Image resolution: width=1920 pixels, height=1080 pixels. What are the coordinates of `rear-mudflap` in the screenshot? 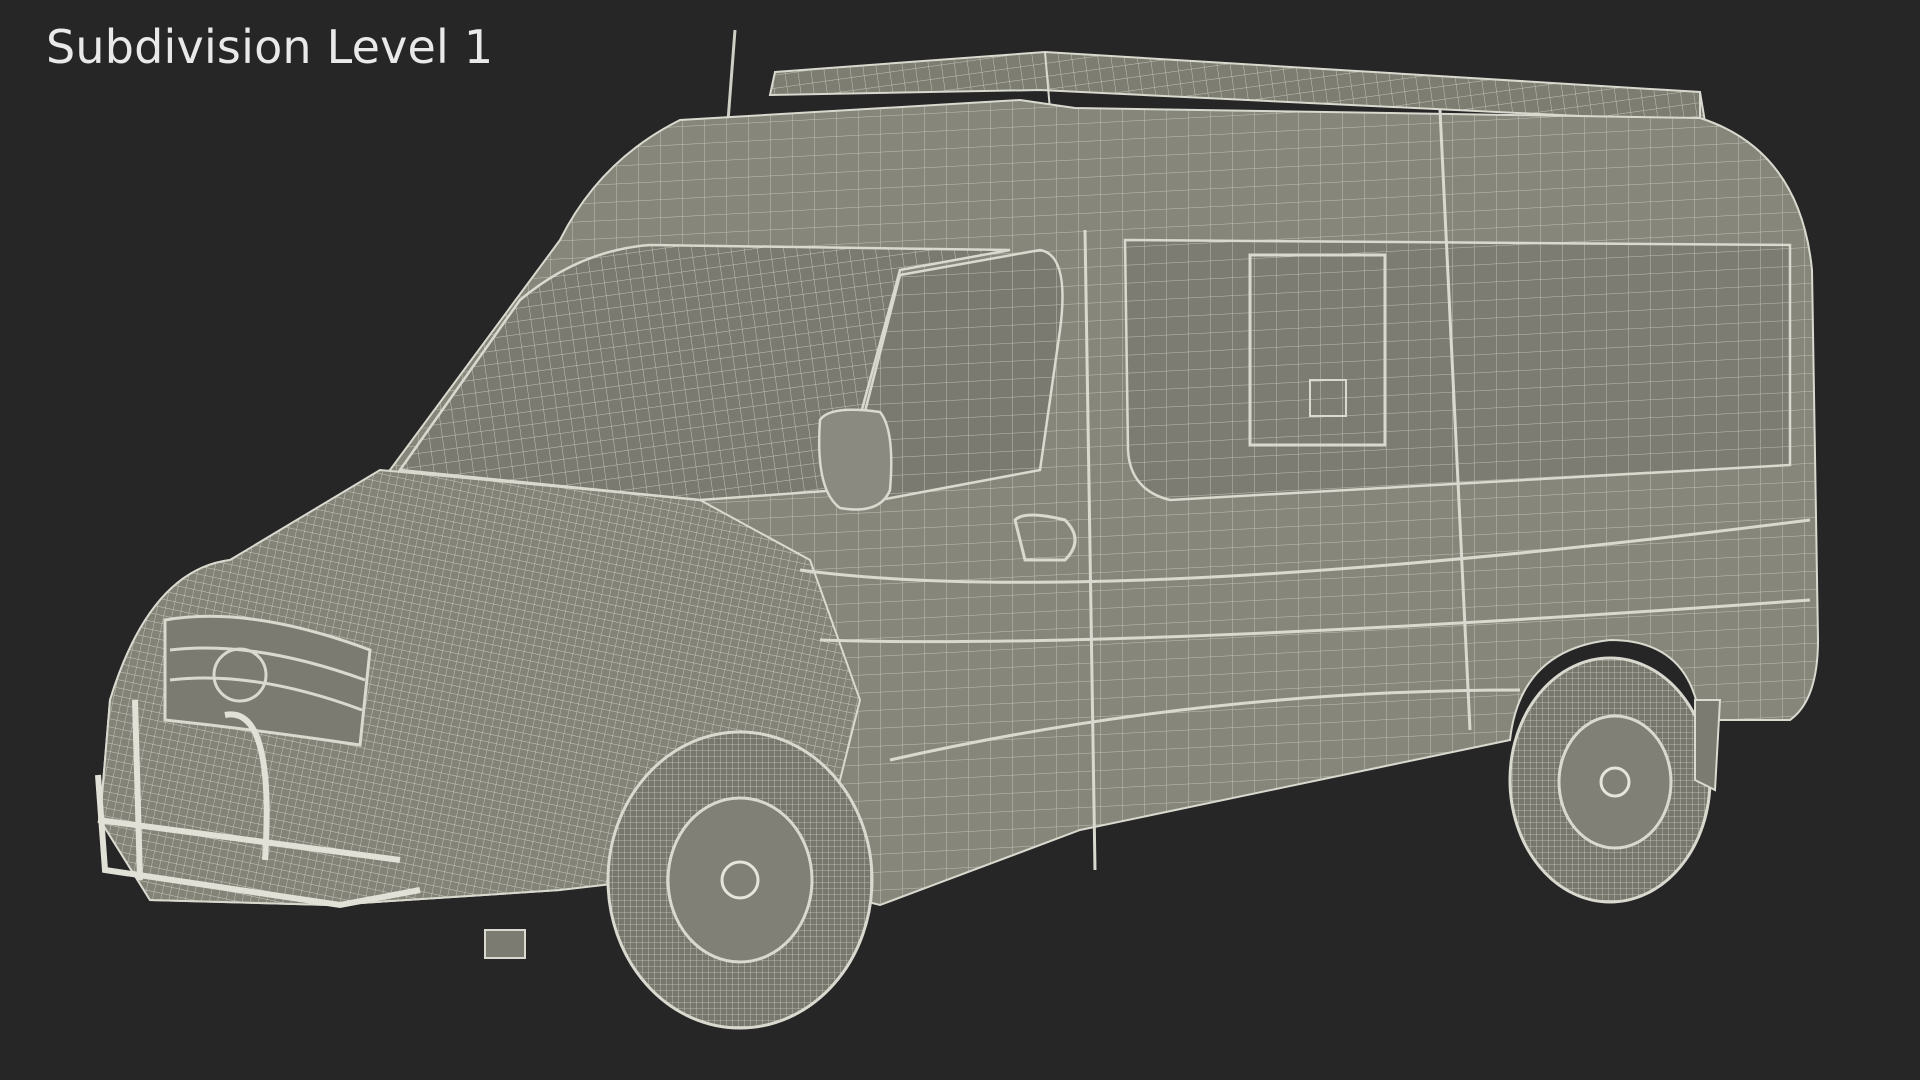 It's located at (1708, 745).